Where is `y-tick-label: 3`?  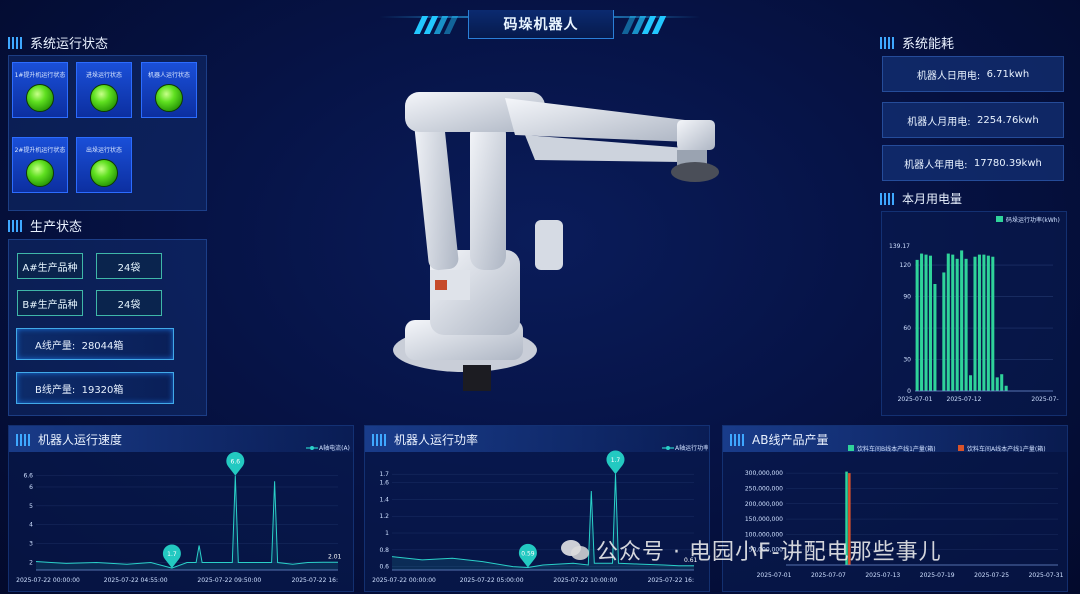 y-tick-label: 3 is located at coordinates (31, 544).